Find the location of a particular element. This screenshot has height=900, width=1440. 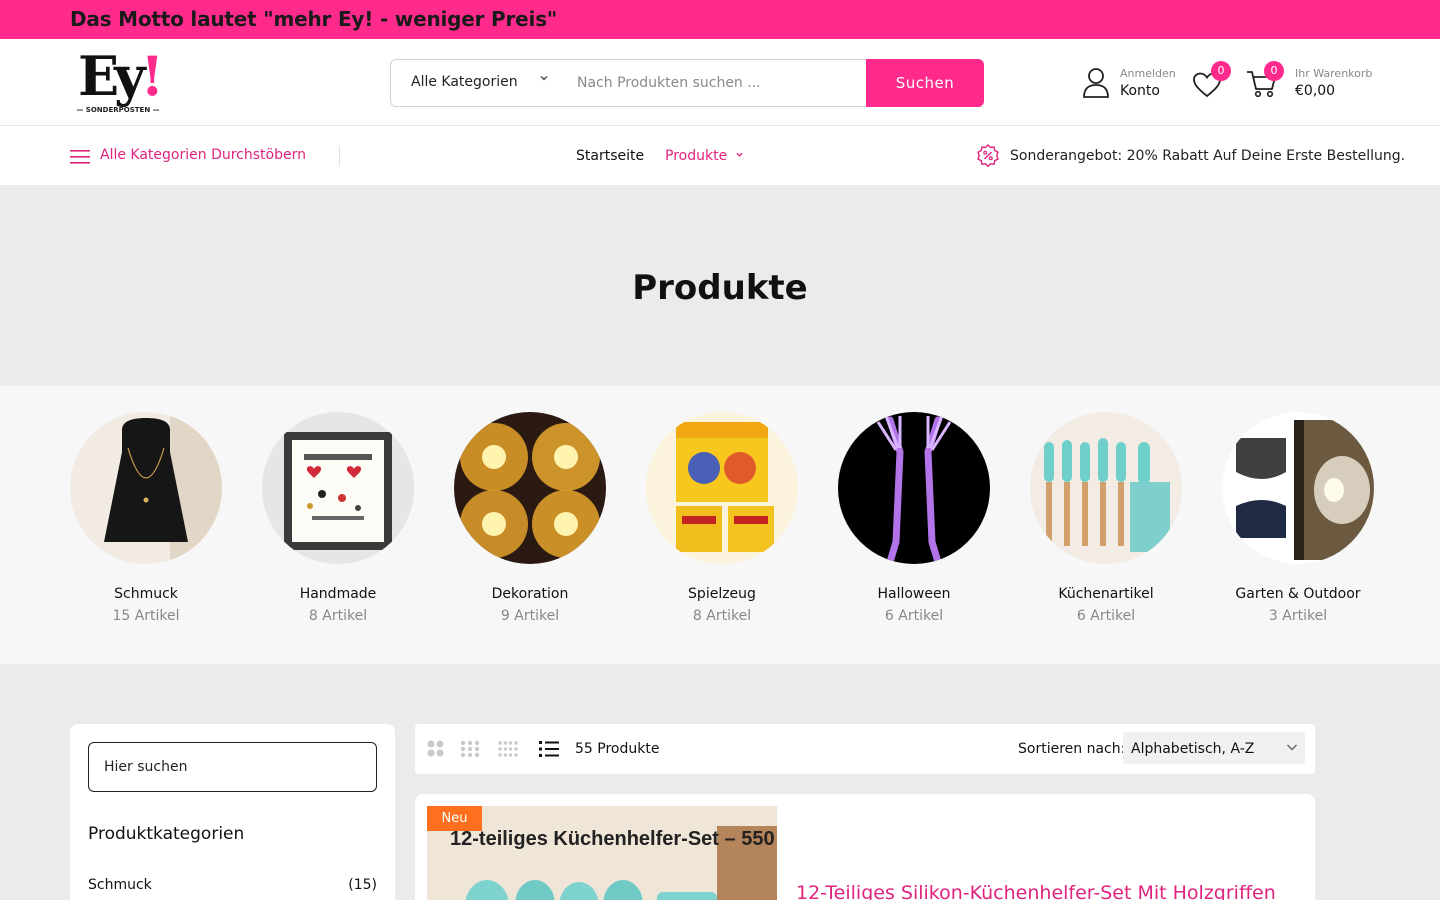

login-label: Anmelden is located at coordinates (1148, 73).